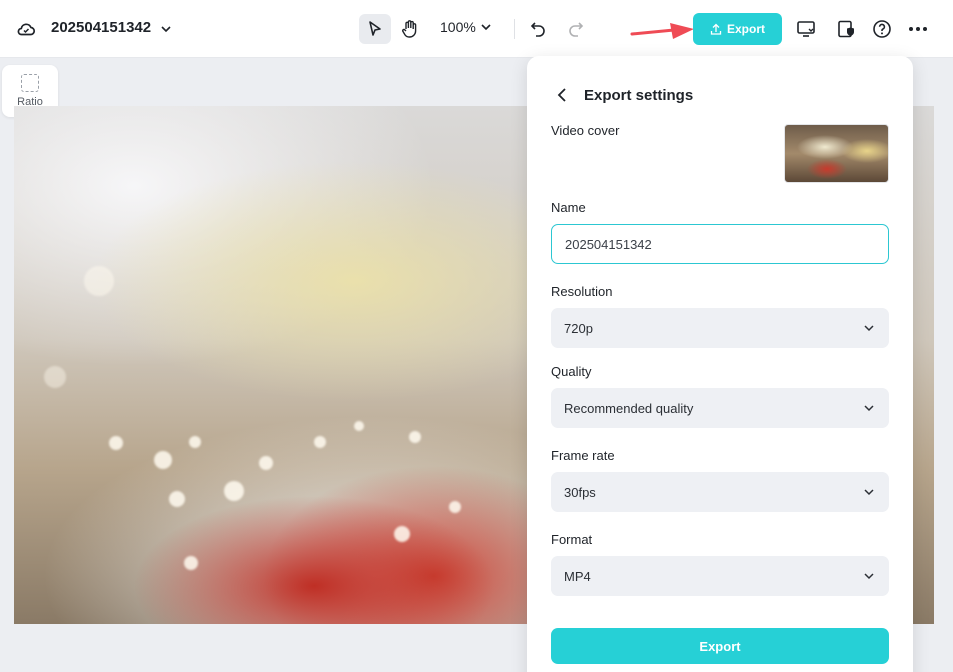  I want to click on hand-icon, so click(409, 29).